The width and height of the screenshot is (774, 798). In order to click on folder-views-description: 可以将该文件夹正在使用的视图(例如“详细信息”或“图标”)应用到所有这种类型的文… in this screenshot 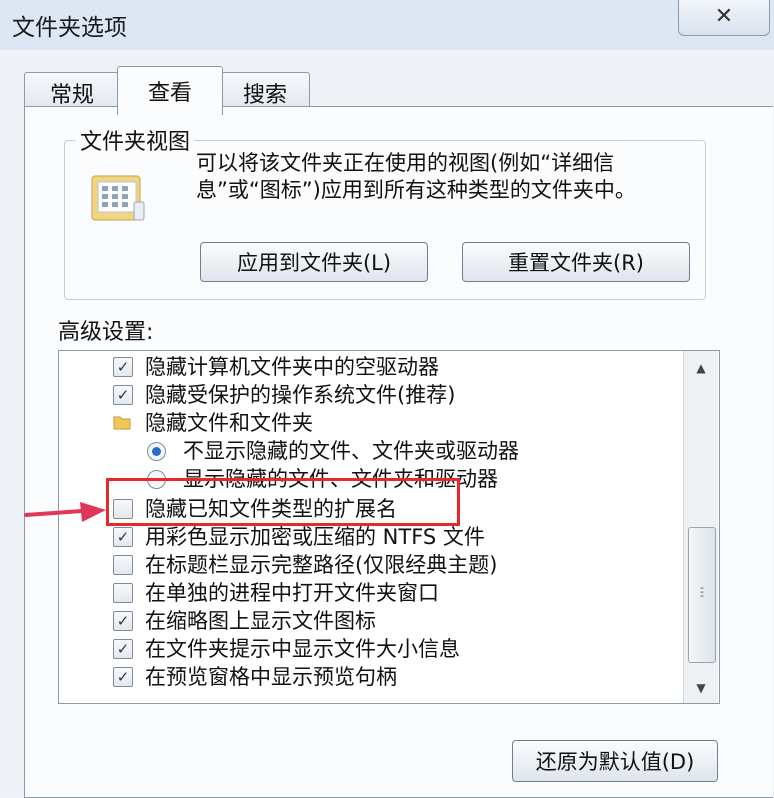, I will do `click(416, 176)`.